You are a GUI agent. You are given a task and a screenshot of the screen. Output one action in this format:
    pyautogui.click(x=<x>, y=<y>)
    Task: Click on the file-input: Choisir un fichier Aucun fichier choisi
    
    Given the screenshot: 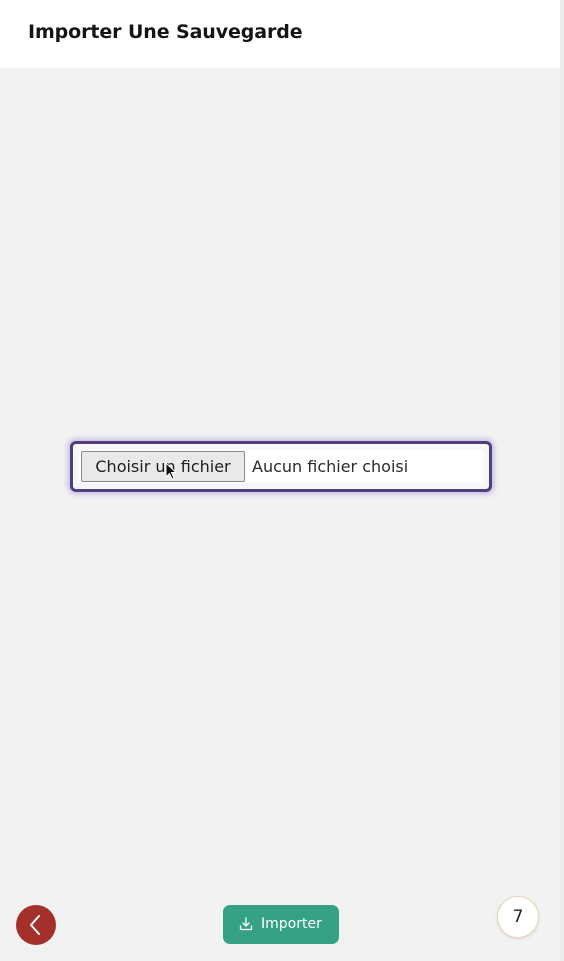 What is the action you would take?
    pyautogui.click(x=281, y=466)
    